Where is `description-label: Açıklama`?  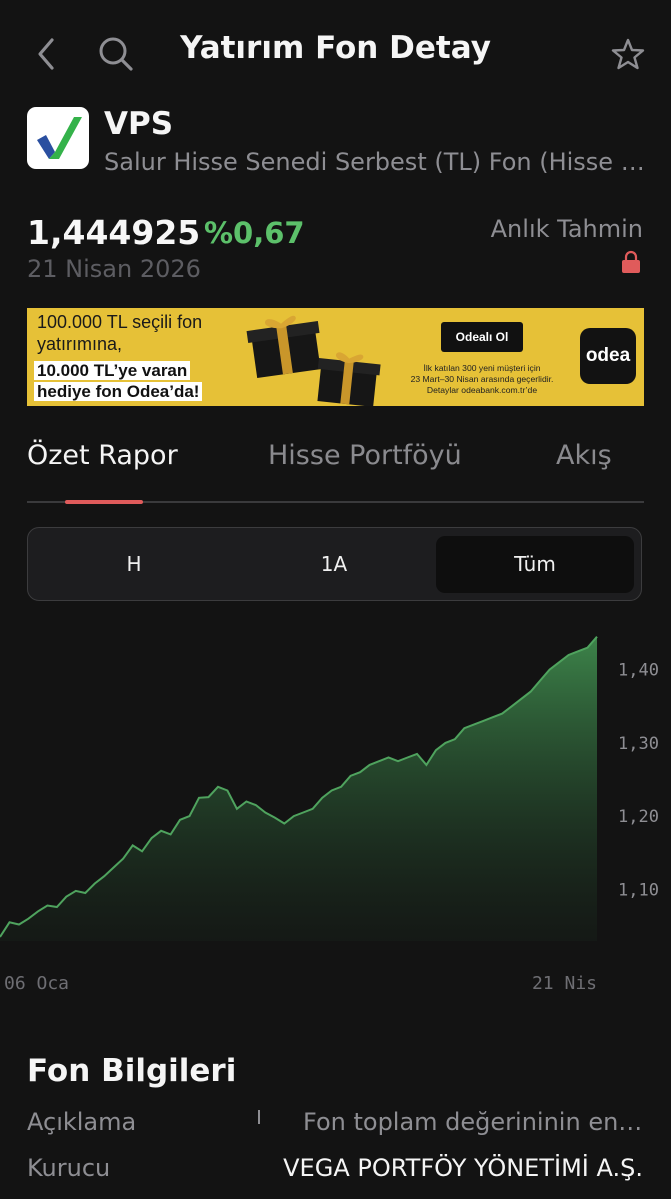
description-label: Açıklama is located at coordinates (82, 1122).